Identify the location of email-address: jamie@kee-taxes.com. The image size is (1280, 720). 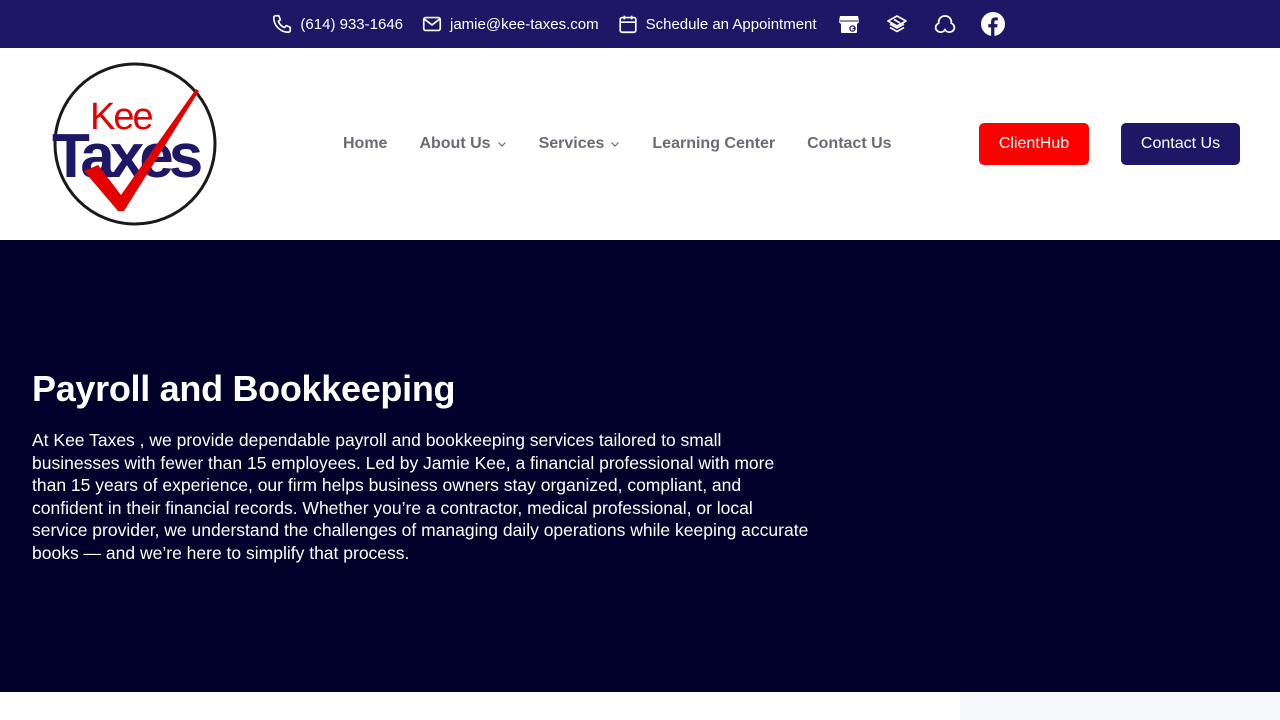
(524, 24).